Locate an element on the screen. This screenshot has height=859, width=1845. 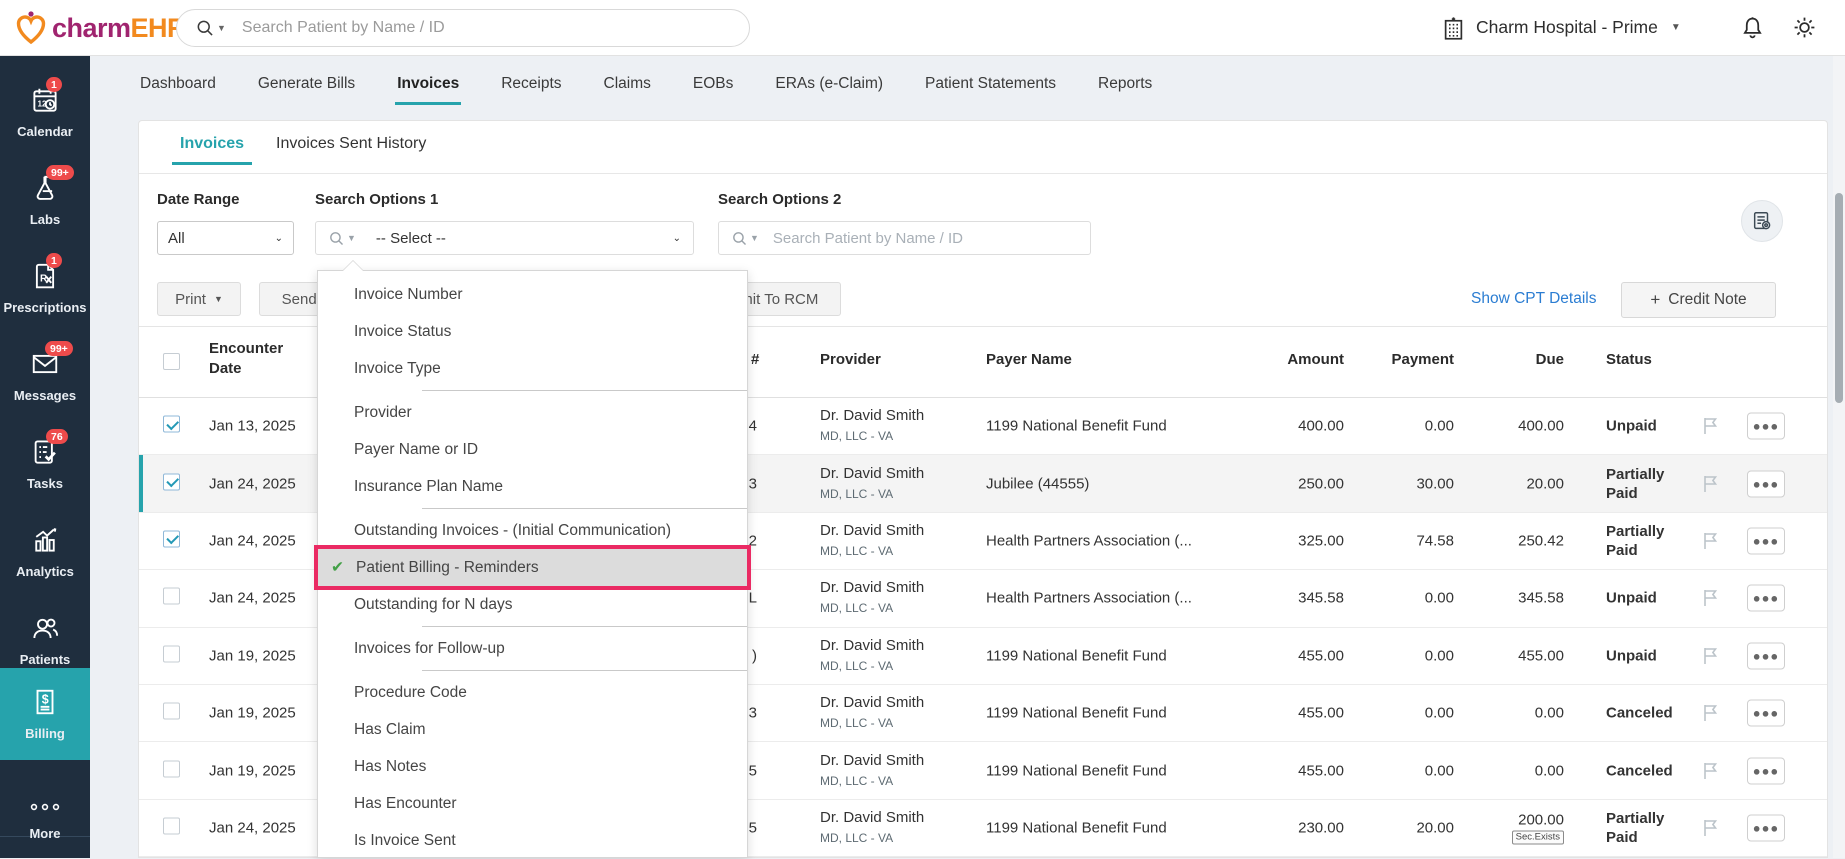
search-options-1-select: ▼ -- Select -- ⌄ is located at coordinates (504, 238).